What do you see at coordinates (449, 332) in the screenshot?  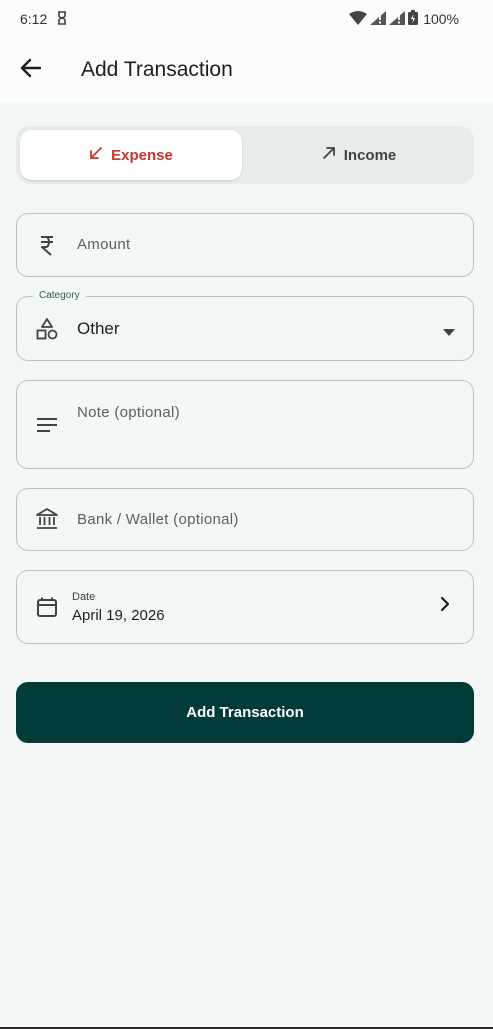 I see `dropdown-arrow-icon` at bounding box center [449, 332].